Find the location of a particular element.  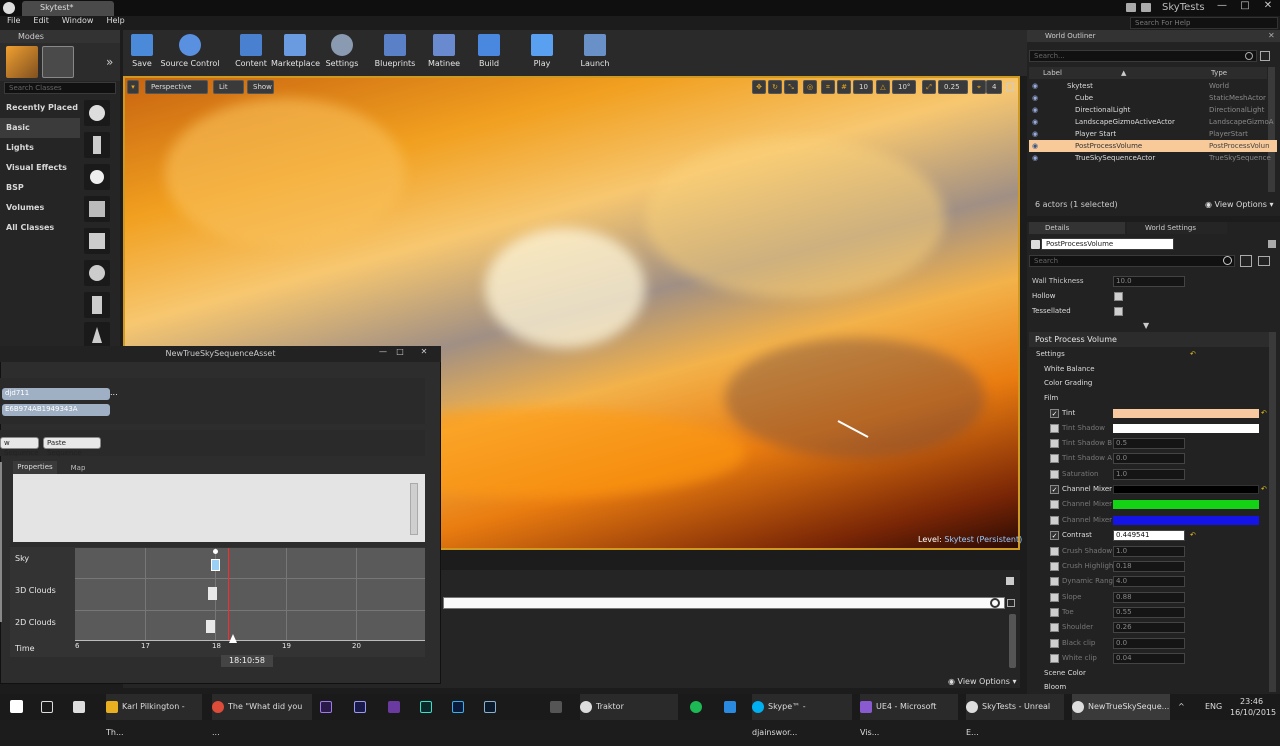

close-button: ✕ is located at coordinates (1268, 7).